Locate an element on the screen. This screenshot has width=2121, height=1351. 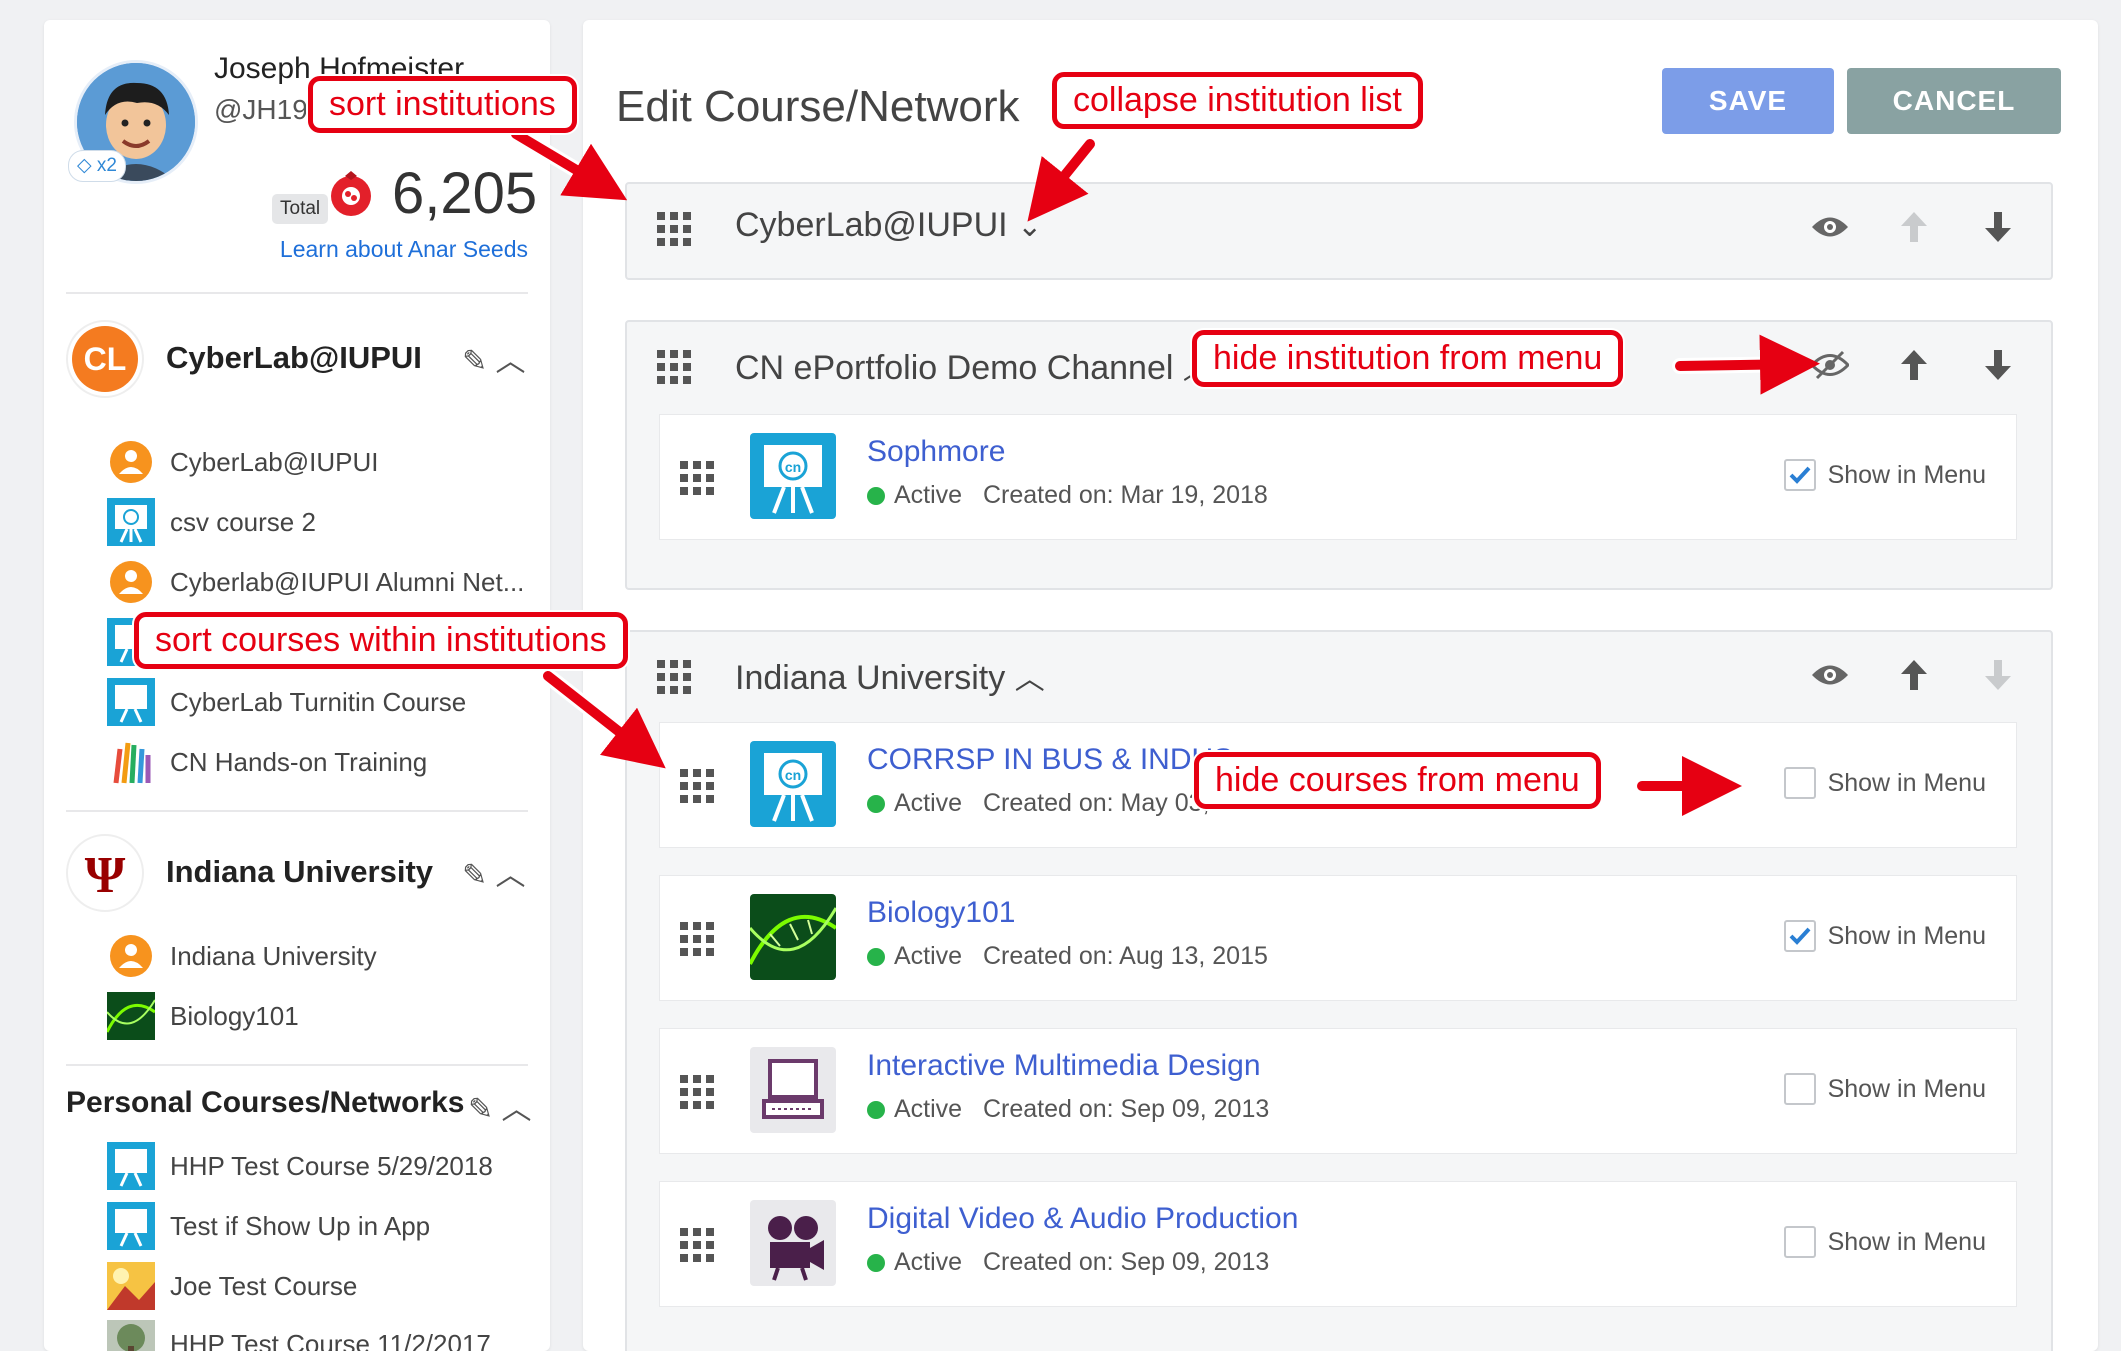
arrow-hide-institution is located at coordinates (1747, 364).